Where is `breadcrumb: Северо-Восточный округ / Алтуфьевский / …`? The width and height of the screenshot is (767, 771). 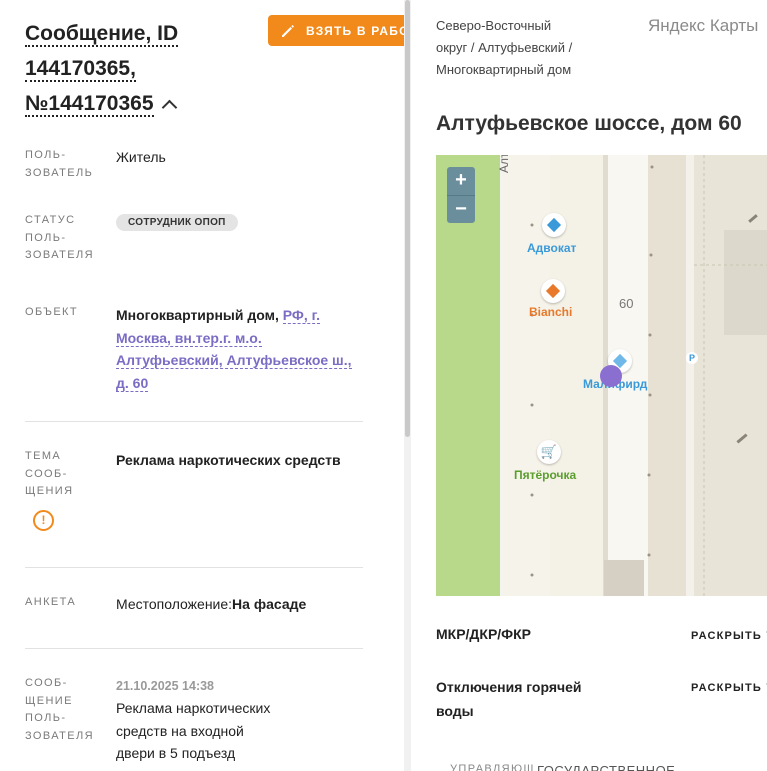
breadcrumb: Северо-Восточный округ / Алтуфьевский / … is located at coordinates (531, 48).